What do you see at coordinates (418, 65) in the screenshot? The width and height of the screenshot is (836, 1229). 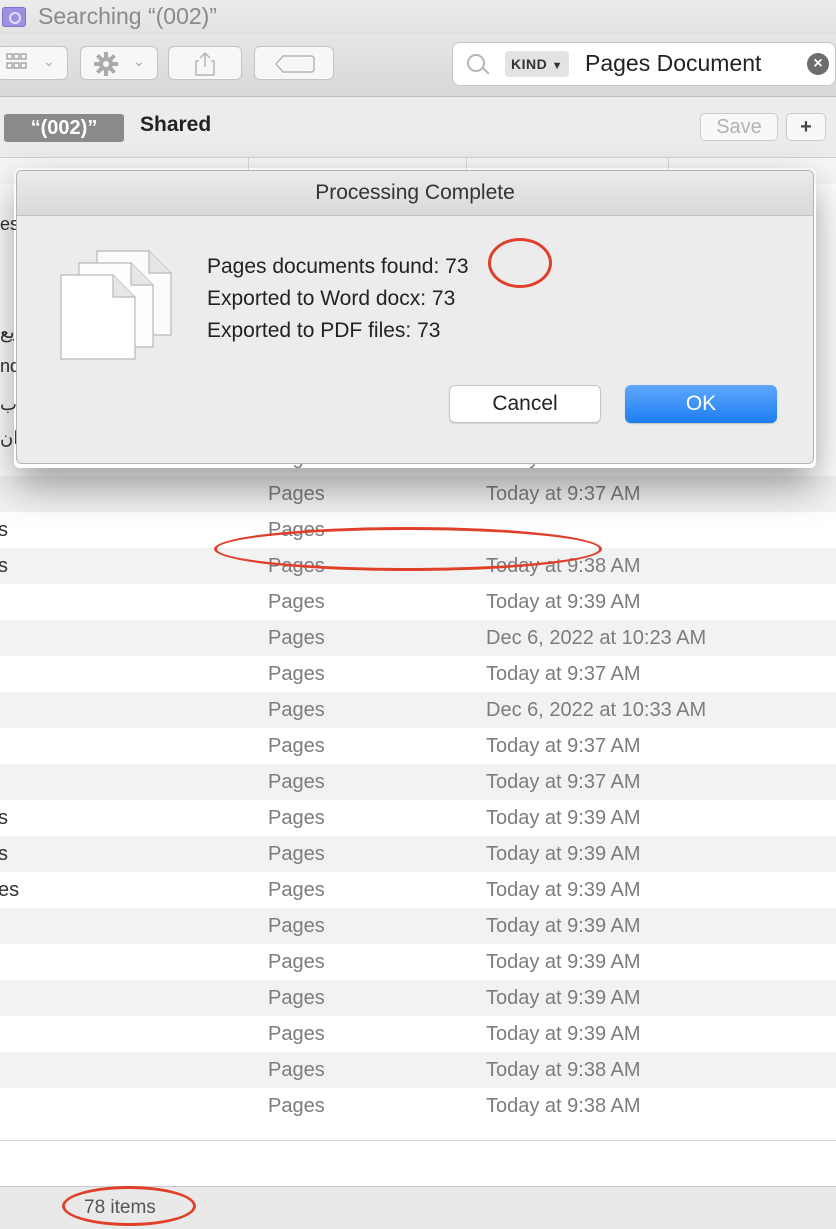 I see `toolbar: ⌄ ⌄ KIND ▼ Pages Document ×` at bounding box center [418, 65].